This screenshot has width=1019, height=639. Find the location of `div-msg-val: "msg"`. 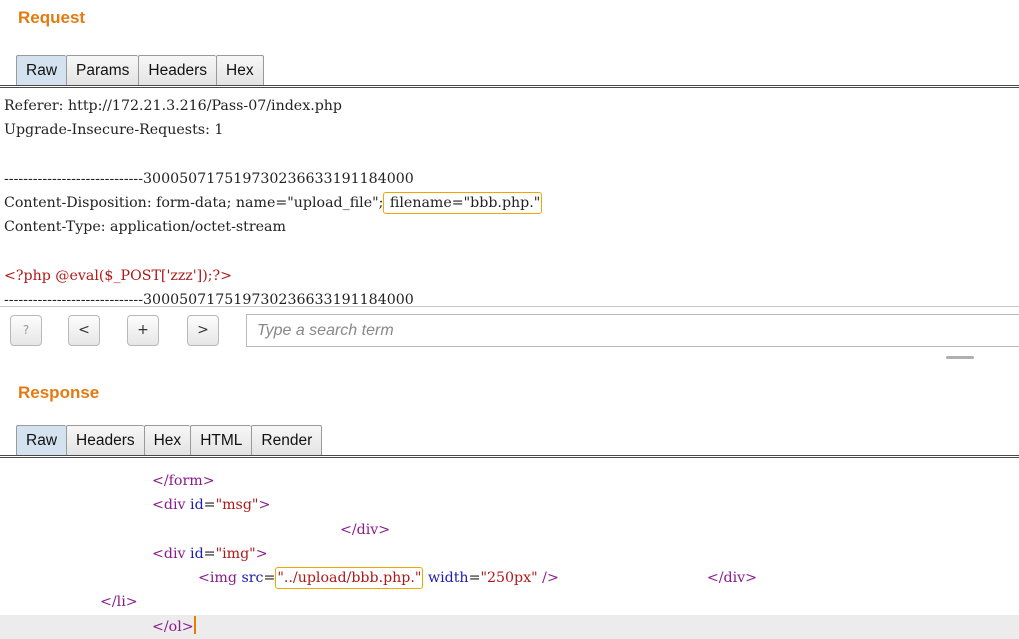

div-msg-val: "msg" is located at coordinates (237, 505).